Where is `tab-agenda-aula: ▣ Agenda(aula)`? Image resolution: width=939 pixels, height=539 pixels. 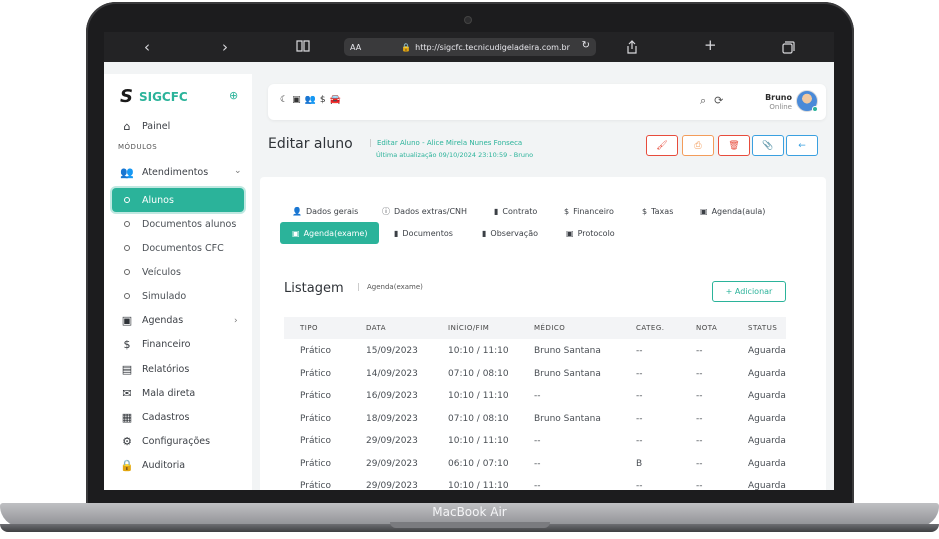 tab-agenda-aula: ▣ Agenda(aula) is located at coordinates (732, 211).